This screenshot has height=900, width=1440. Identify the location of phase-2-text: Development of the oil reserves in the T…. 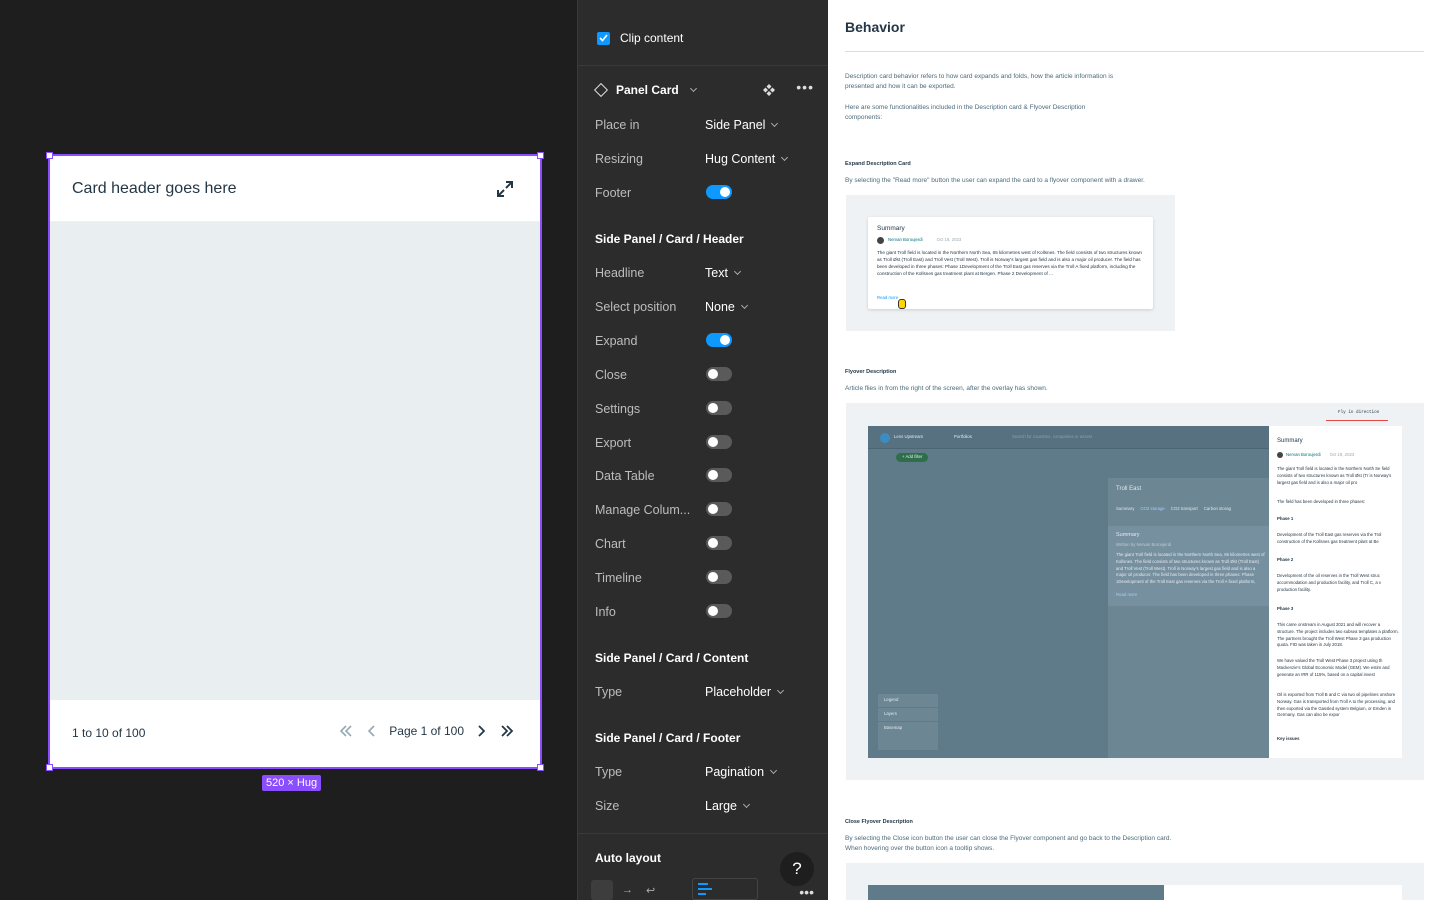
(1329, 582).